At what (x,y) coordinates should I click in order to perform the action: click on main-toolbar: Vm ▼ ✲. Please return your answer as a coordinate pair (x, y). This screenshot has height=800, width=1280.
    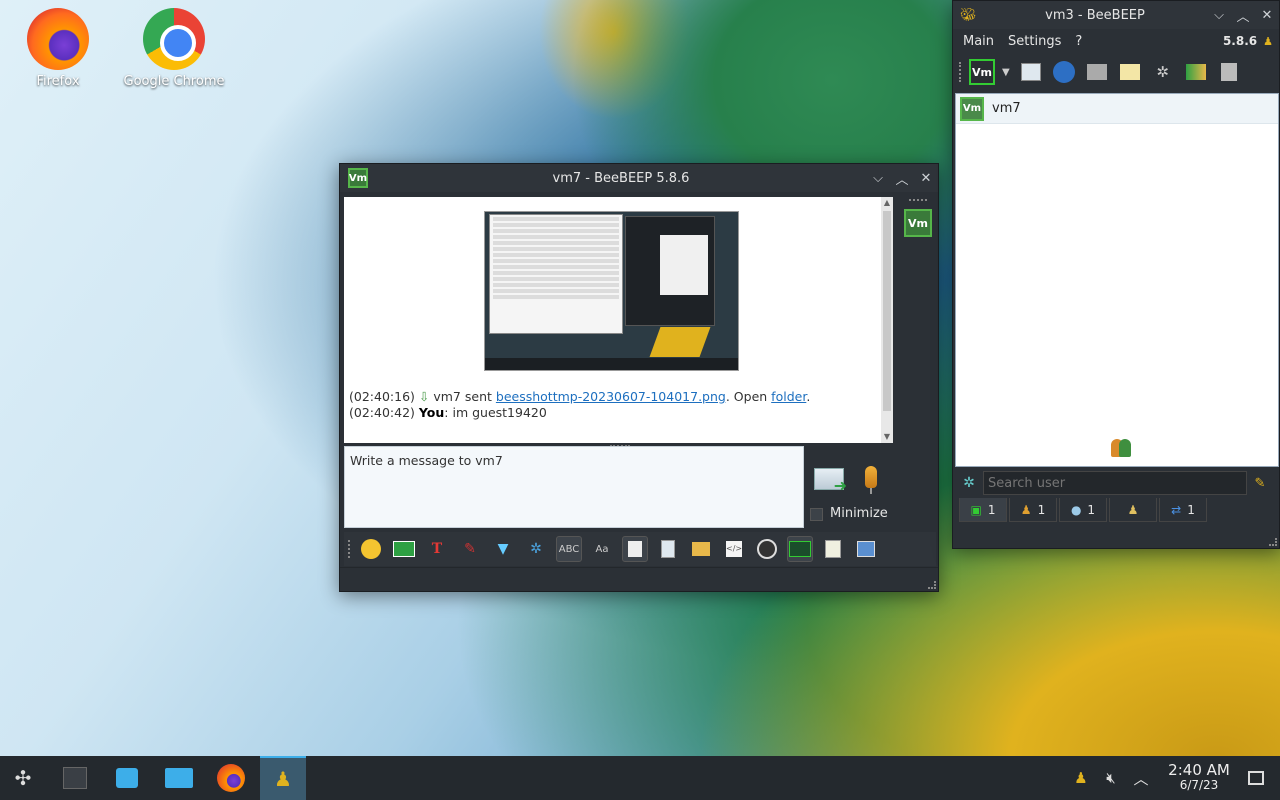
    Looking at the image, I should click on (1116, 72).